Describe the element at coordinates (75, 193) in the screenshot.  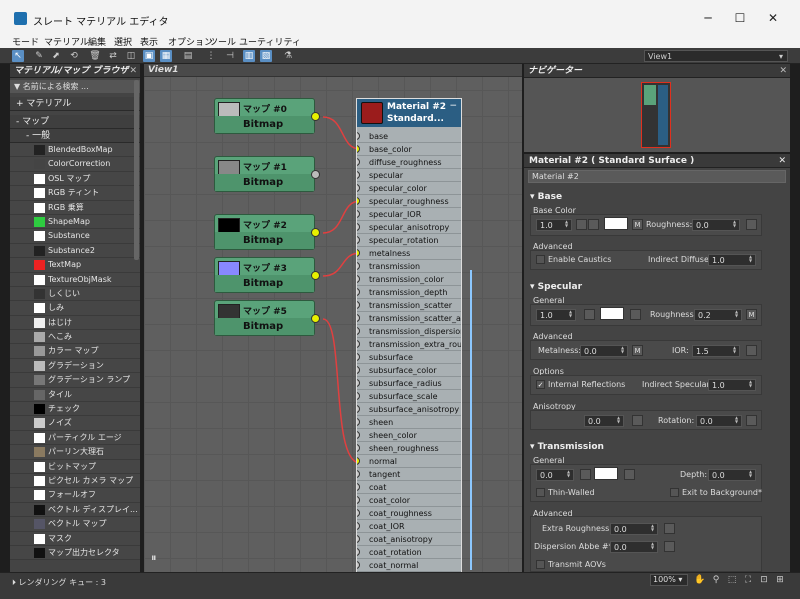
I see `map-list-item: RGB ティント` at that location.